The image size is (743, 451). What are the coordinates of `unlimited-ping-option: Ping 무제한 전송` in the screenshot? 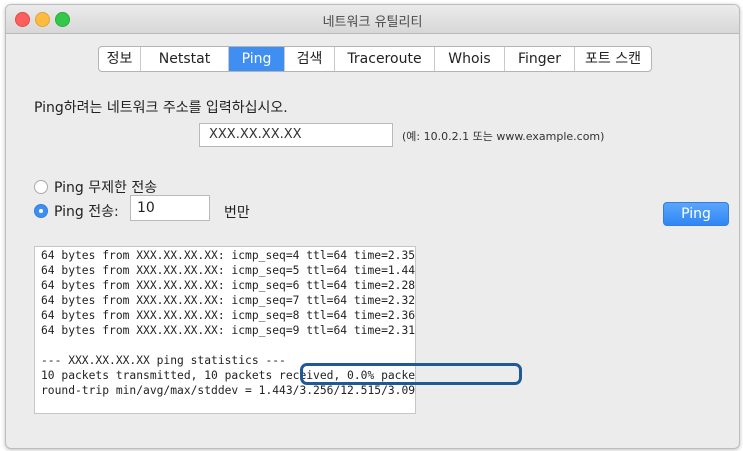 It's located at (95, 187).